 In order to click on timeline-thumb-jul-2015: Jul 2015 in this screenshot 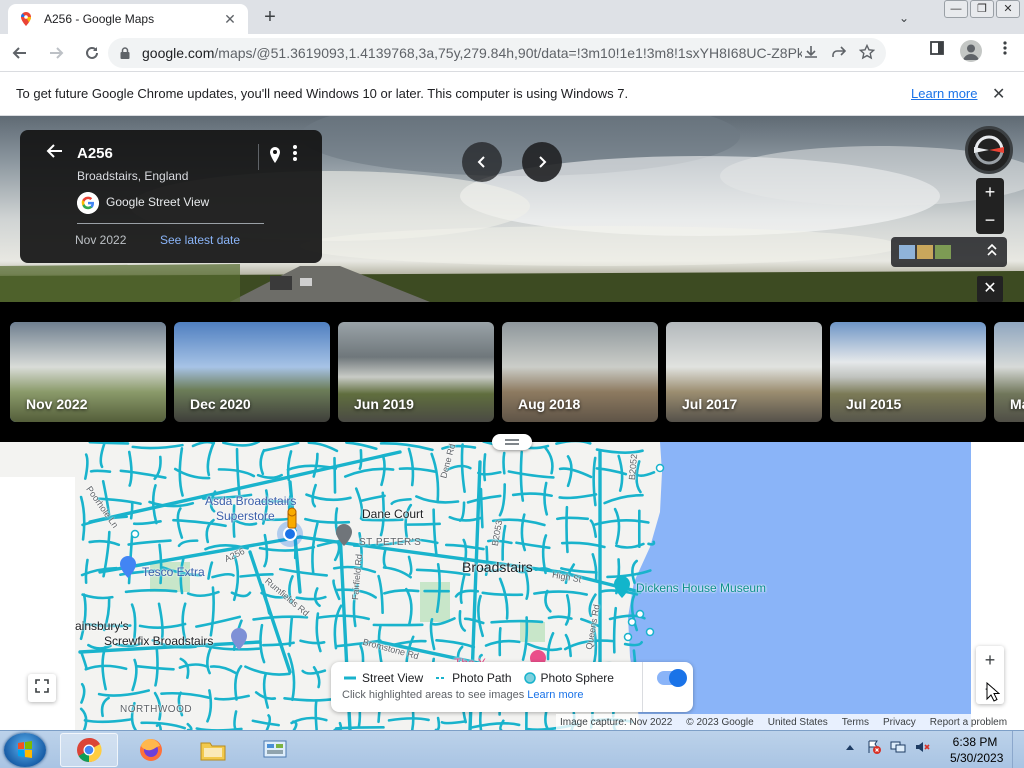, I will do `click(908, 372)`.